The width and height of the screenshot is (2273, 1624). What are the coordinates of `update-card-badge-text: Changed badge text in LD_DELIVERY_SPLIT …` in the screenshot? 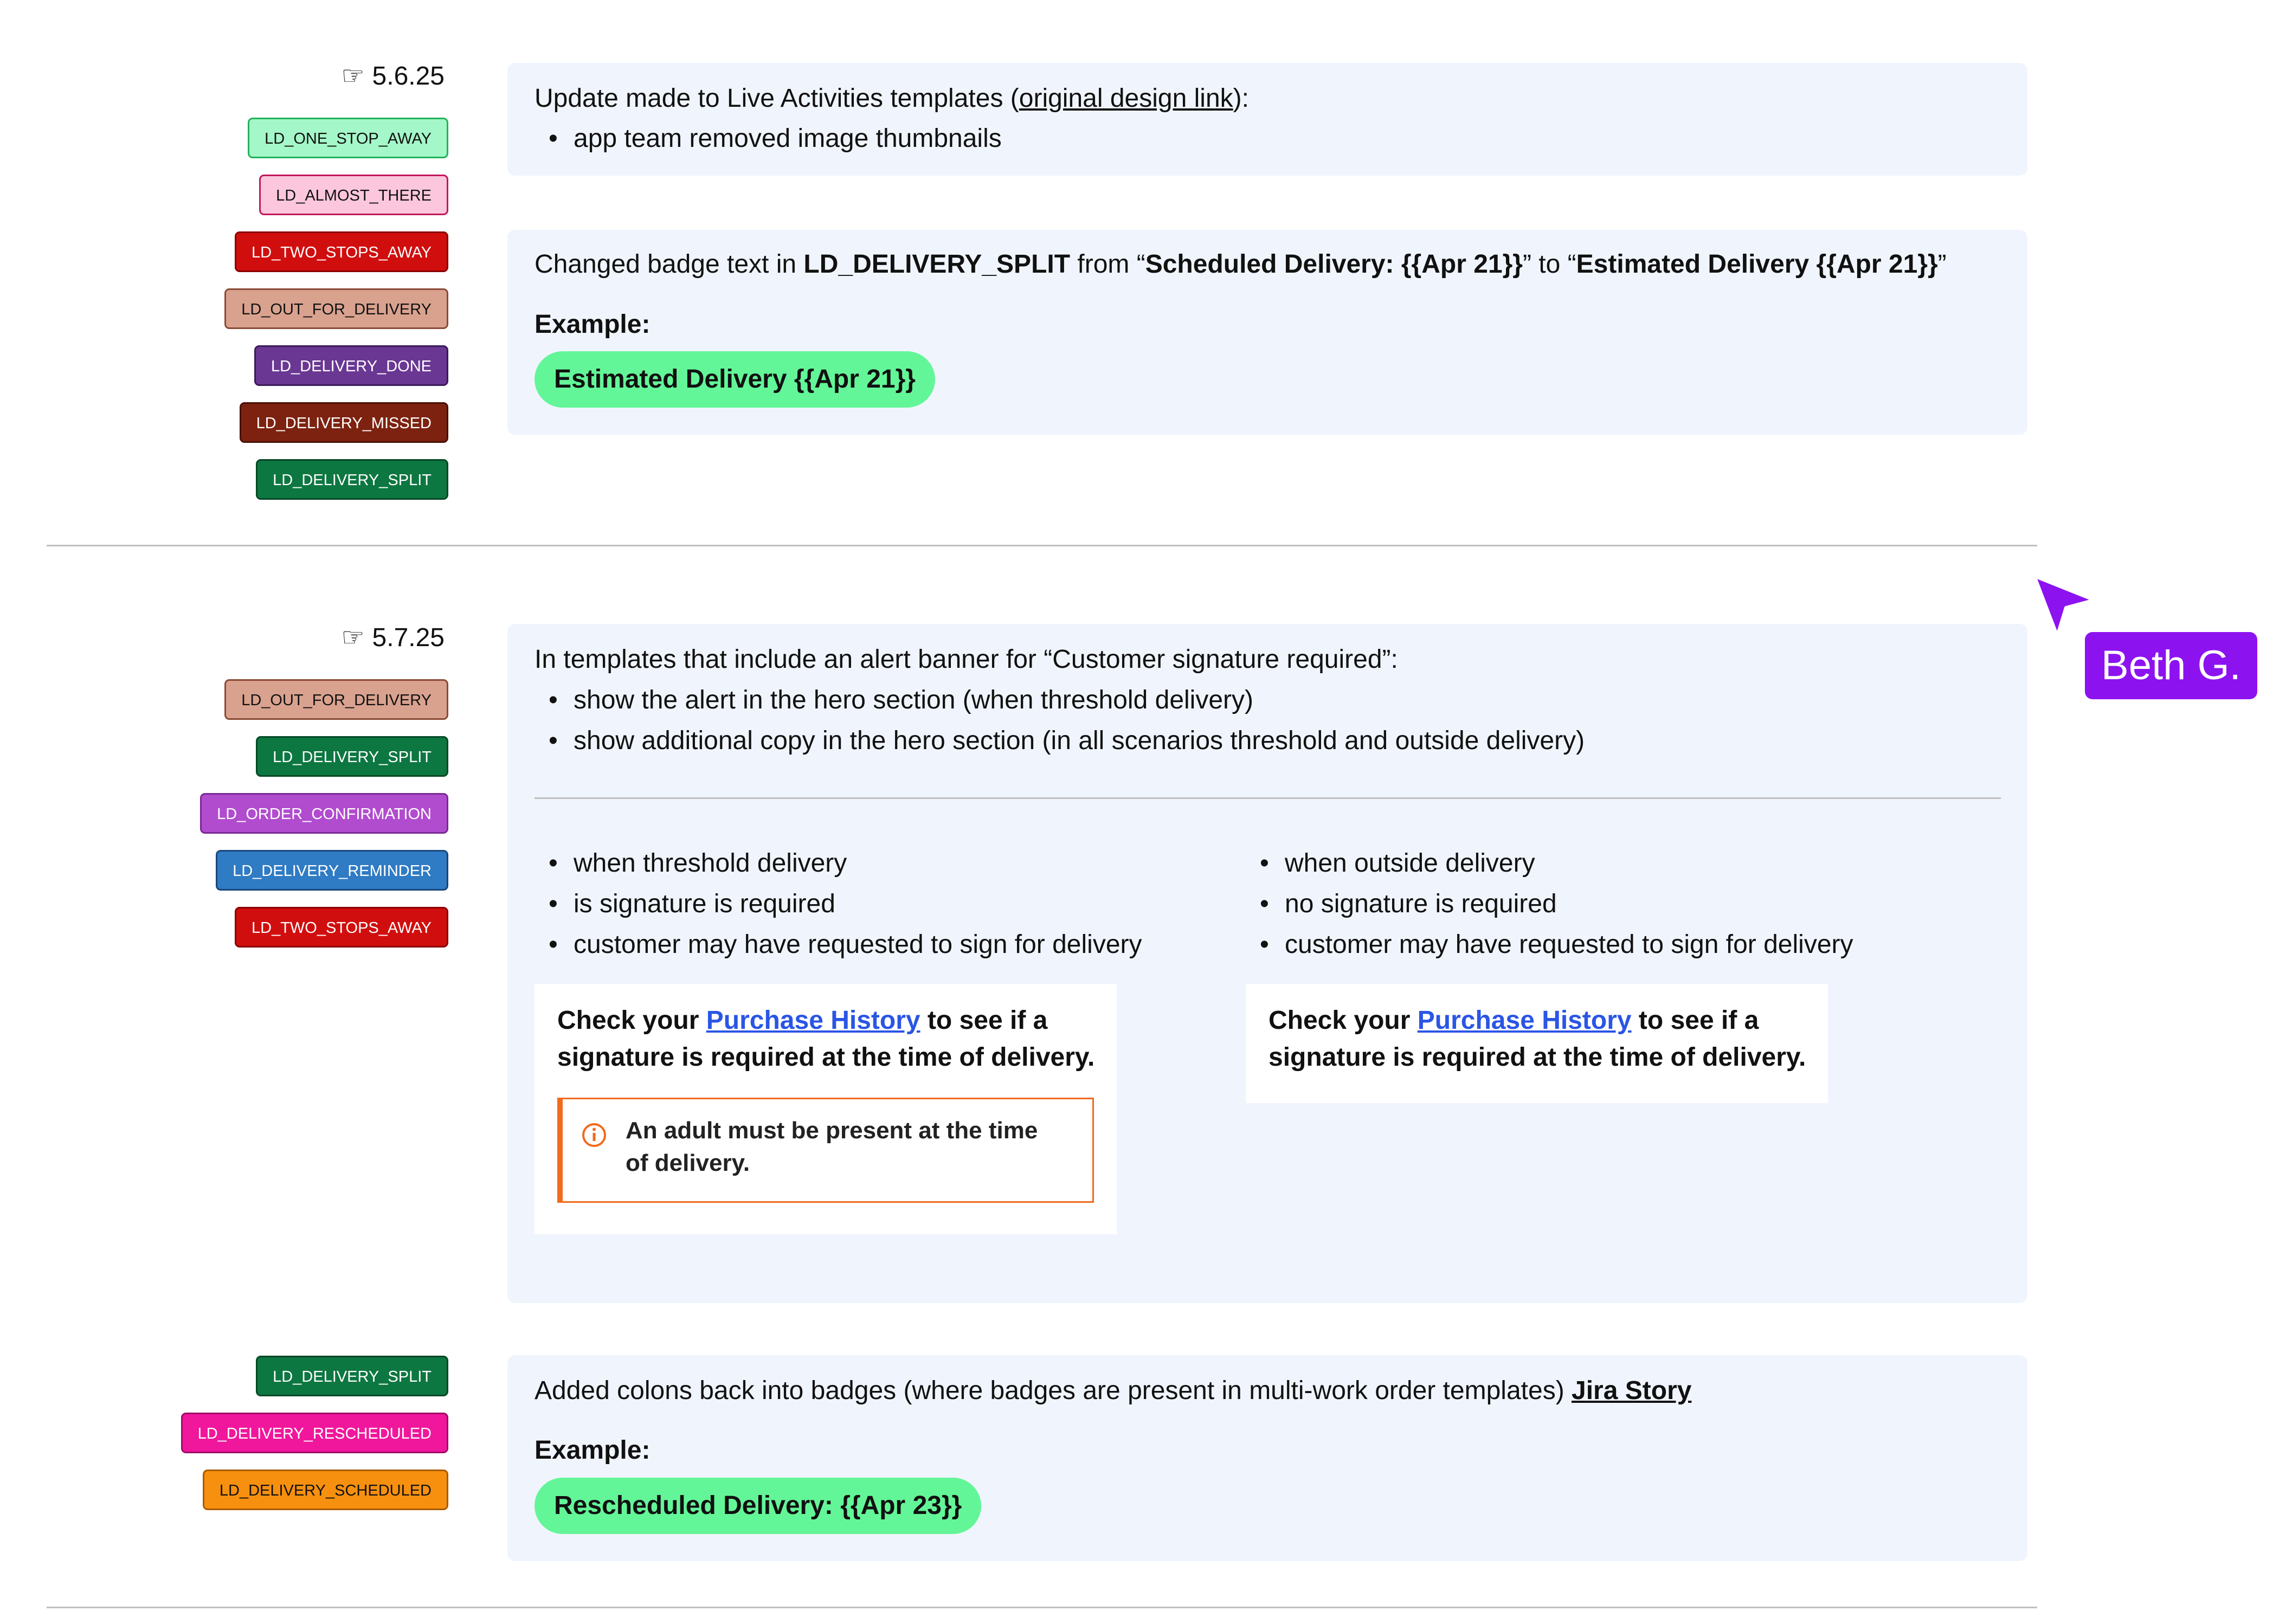 It's located at (1267, 332).